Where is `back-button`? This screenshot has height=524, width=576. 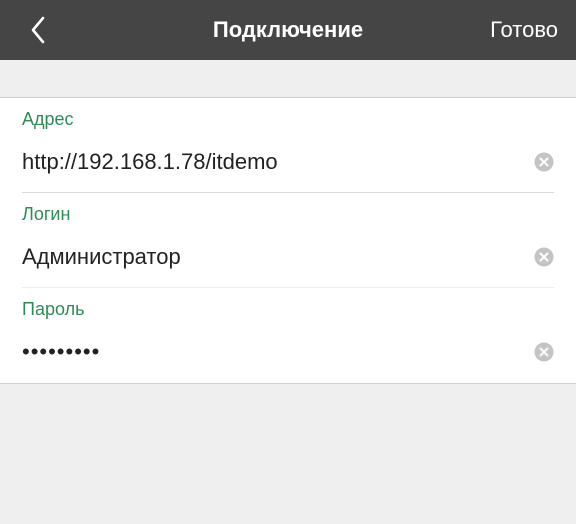
back-button is located at coordinates (39, 30).